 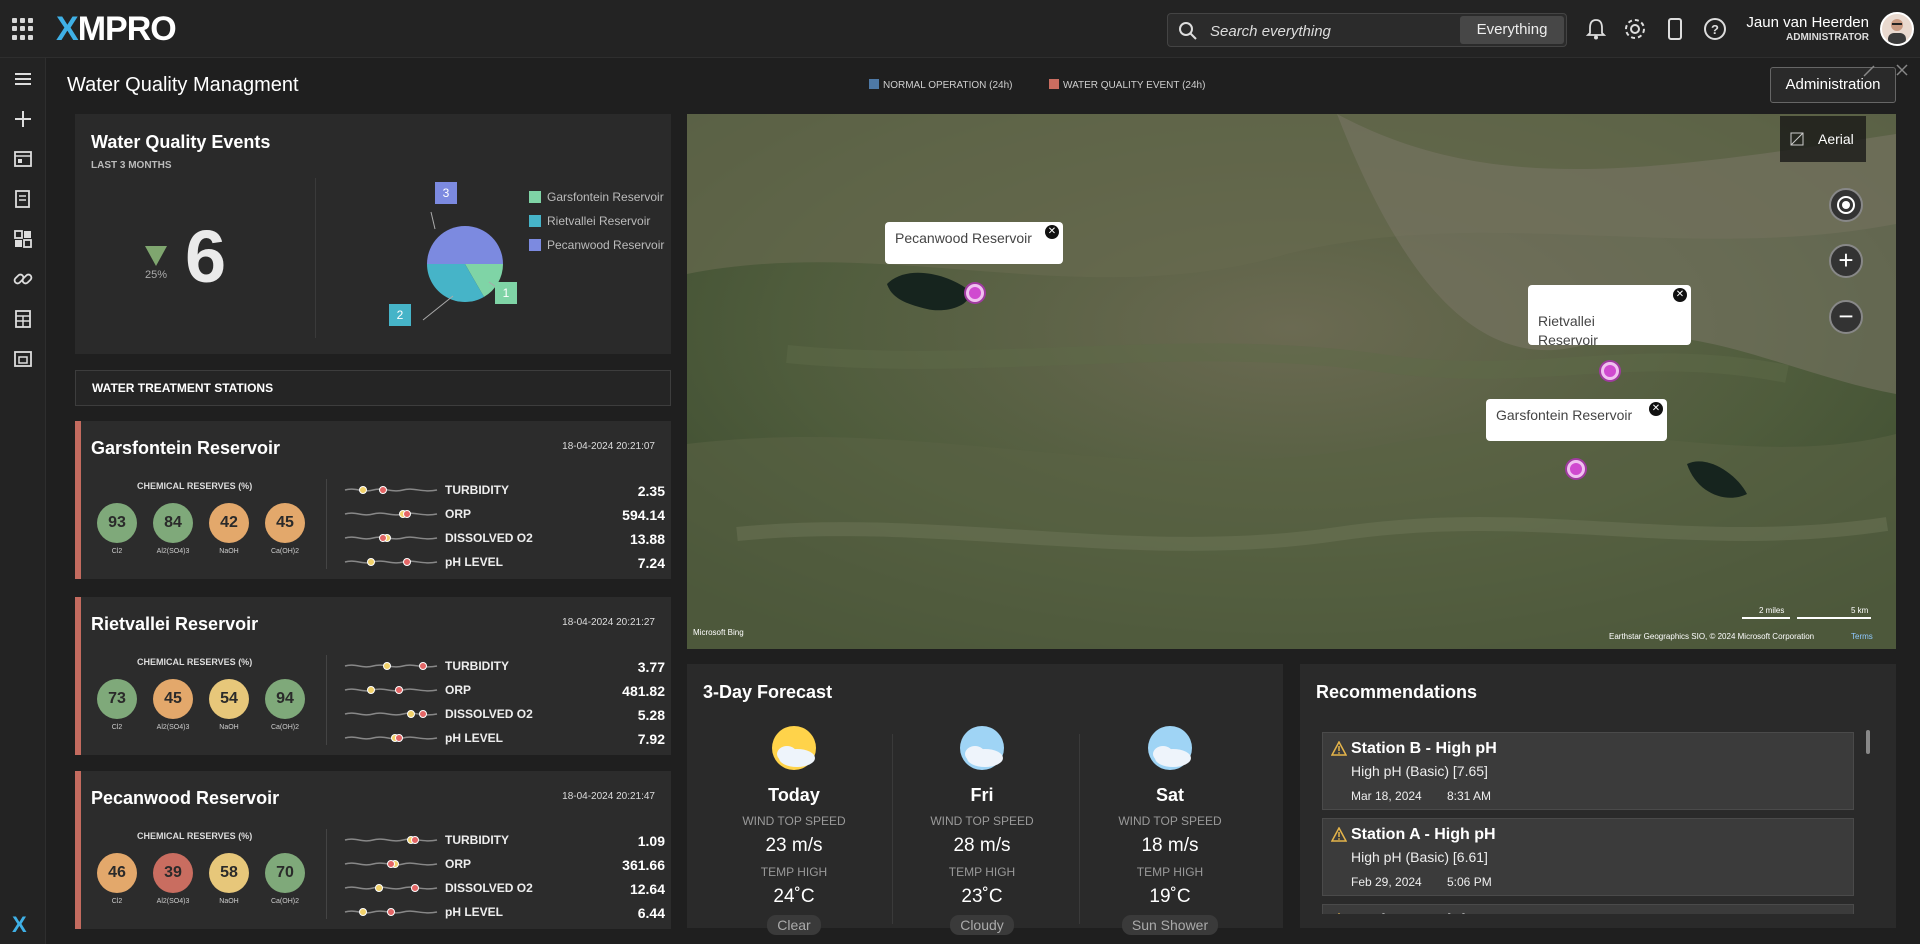 I want to click on chemical-gauge: 93, so click(x=117, y=523).